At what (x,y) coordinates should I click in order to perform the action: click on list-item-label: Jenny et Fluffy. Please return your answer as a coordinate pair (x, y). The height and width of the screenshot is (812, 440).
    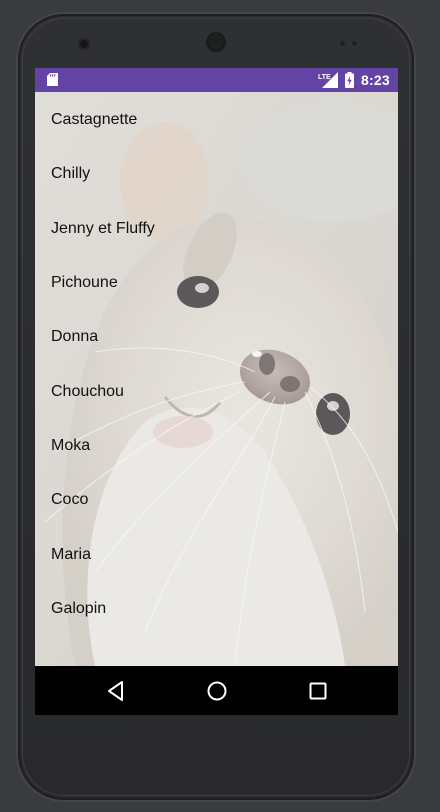
    Looking at the image, I should click on (103, 228).